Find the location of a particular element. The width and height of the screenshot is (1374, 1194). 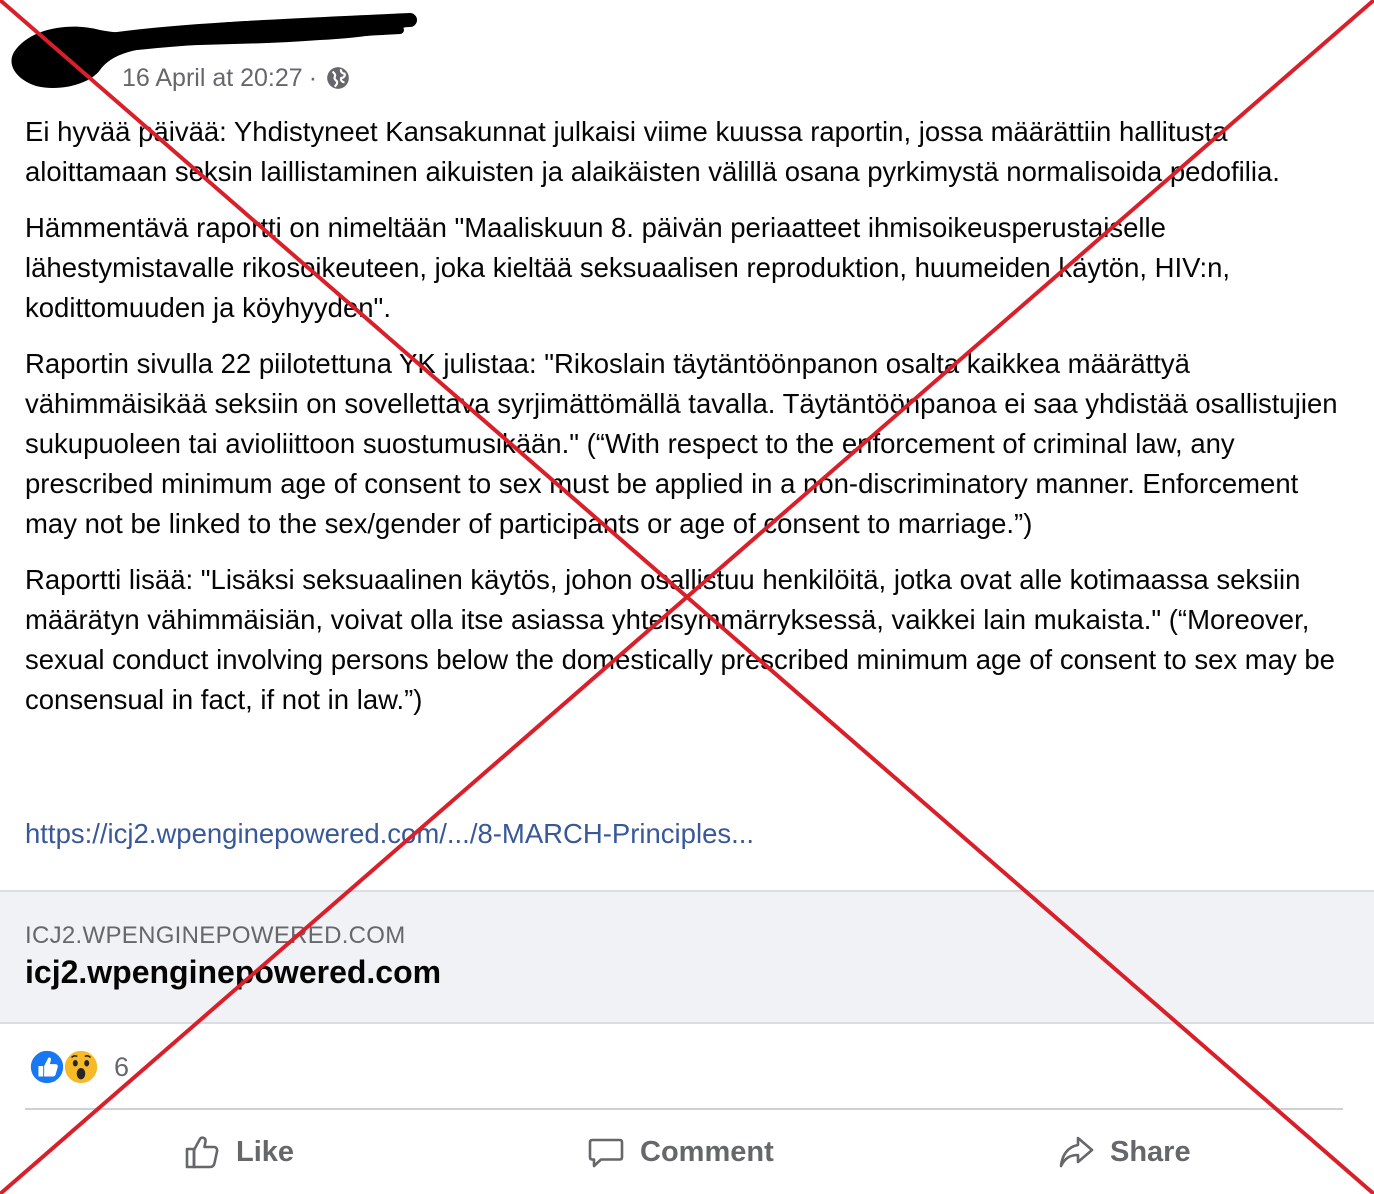

like-label: Like is located at coordinates (265, 1151).